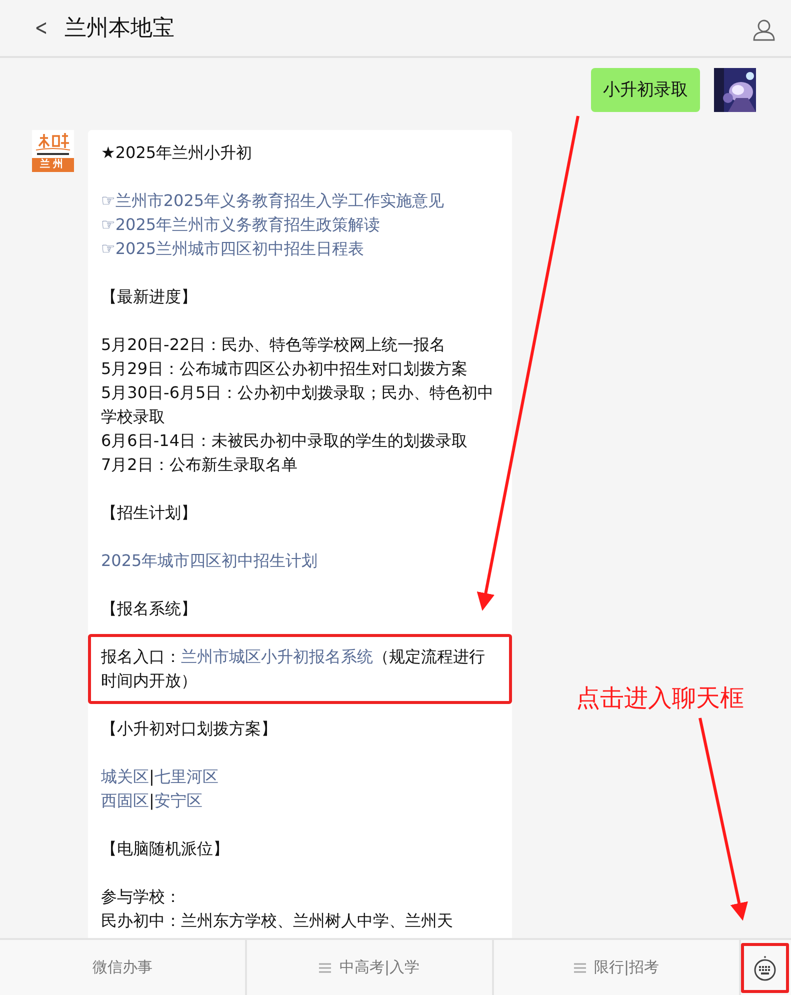  I want to click on message-text: 【招生计划】, so click(149, 513).